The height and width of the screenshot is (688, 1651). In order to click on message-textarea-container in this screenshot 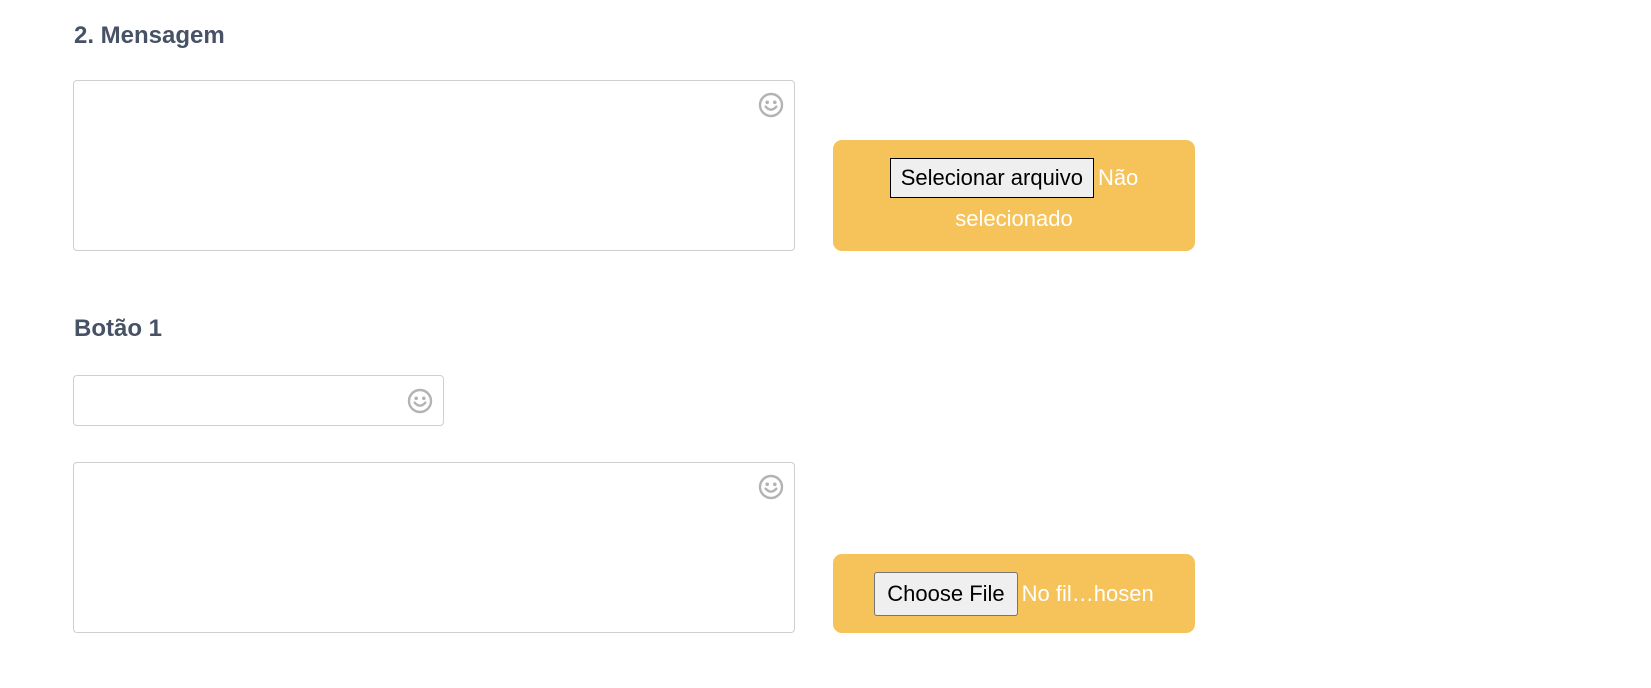, I will do `click(434, 165)`.